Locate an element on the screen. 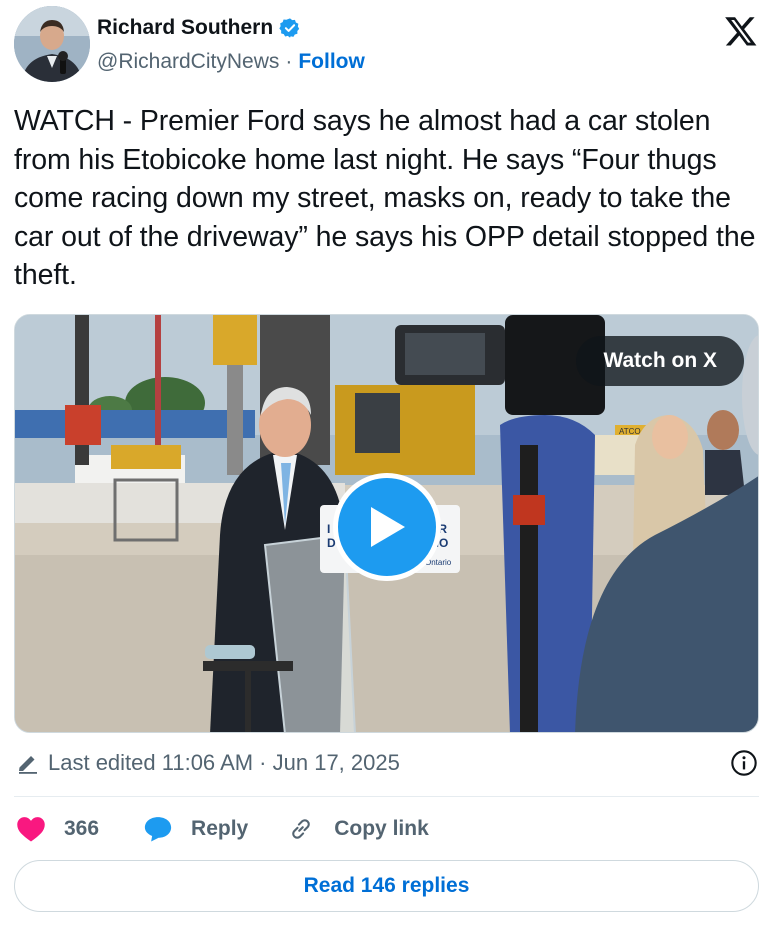 The width and height of the screenshot is (772, 926). author-handle-row: @RichardCityNews · Follow is located at coordinates (231, 62).